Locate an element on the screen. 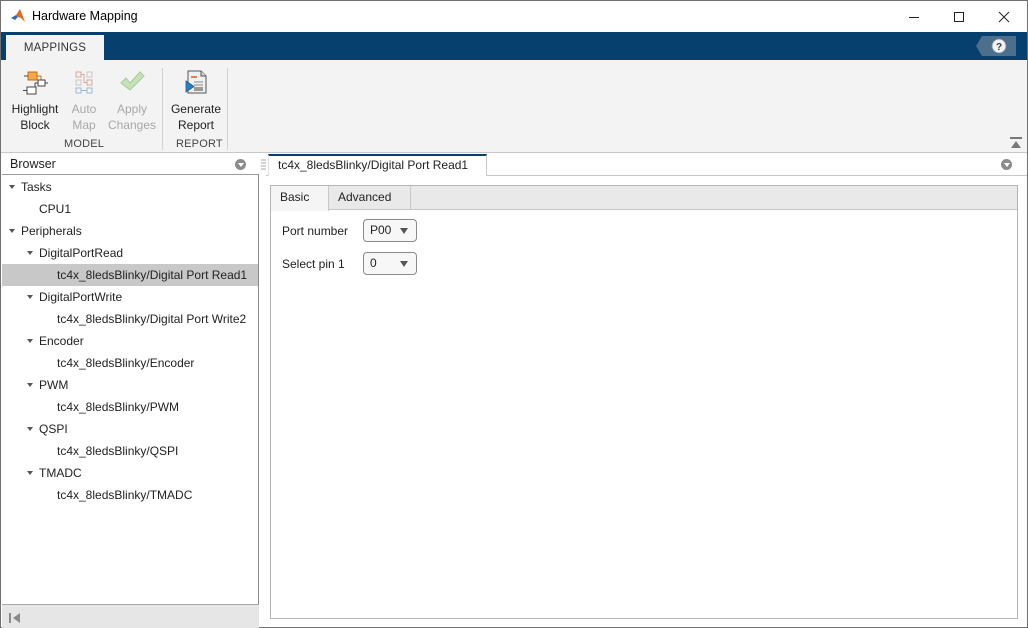  scroll-to-start-icon is located at coordinates (15, 618).